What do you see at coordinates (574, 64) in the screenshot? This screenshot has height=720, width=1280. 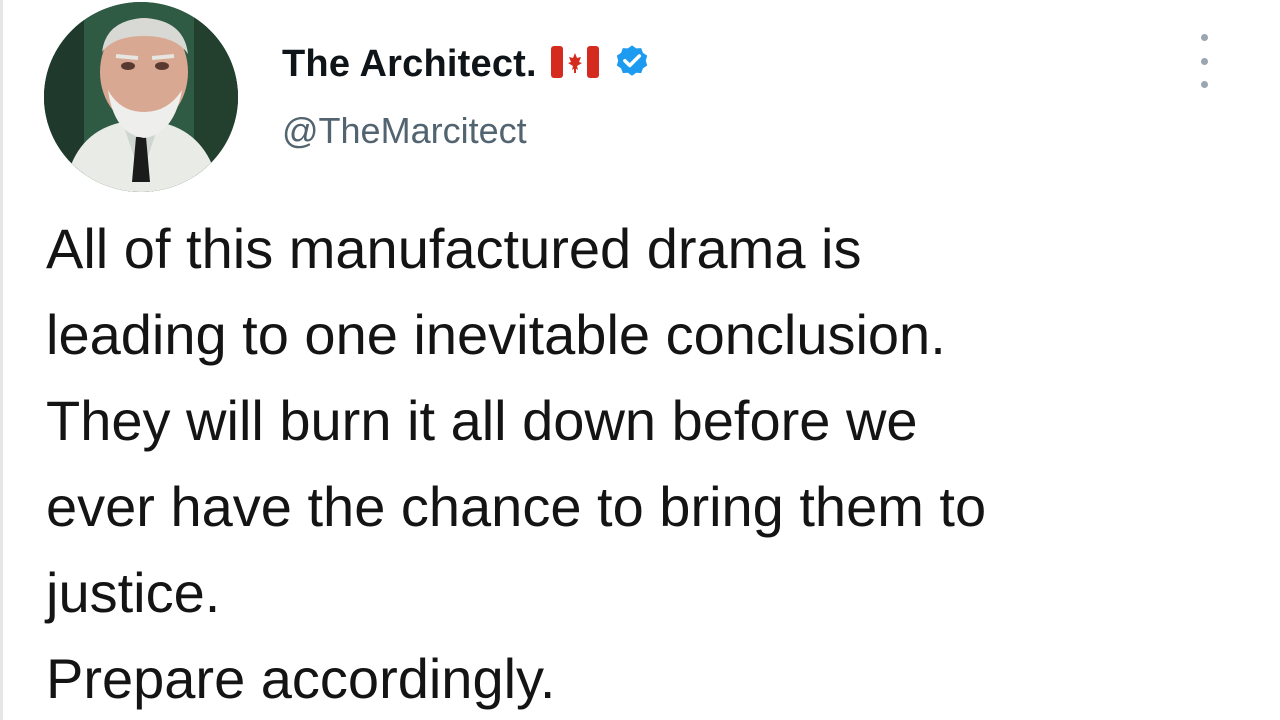 I see `canada-flag-icon` at bounding box center [574, 64].